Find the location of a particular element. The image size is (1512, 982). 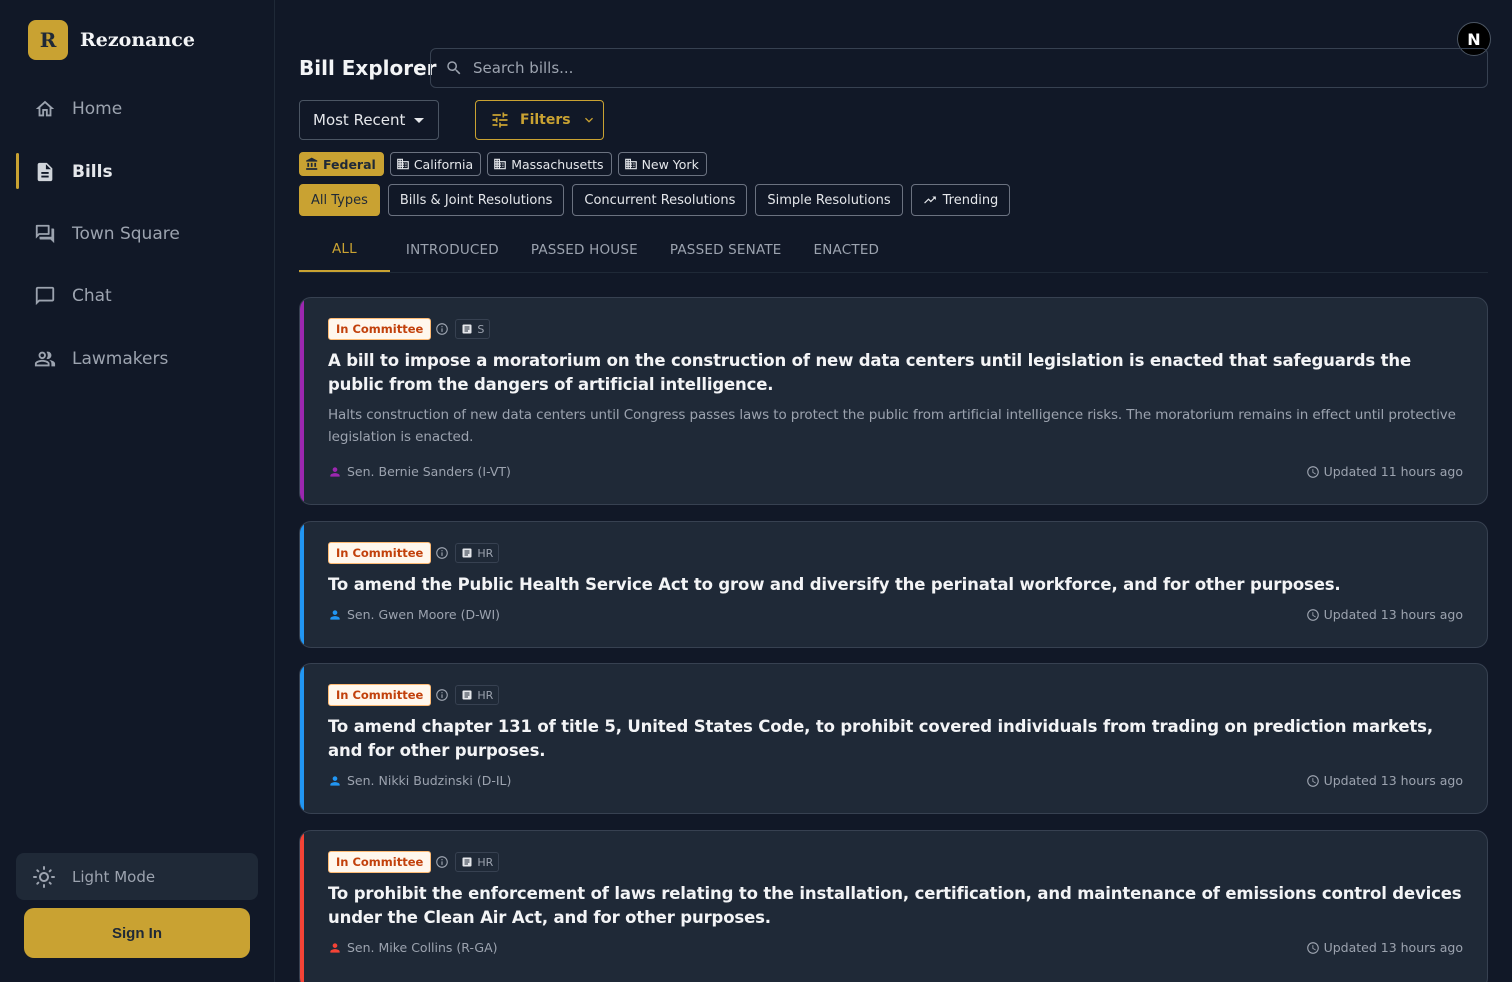

chip-label: New York is located at coordinates (670, 164).